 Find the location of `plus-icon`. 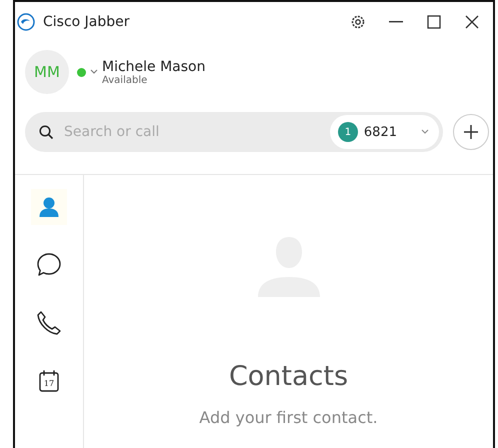

plus-icon is located at coordinates (471, 132).